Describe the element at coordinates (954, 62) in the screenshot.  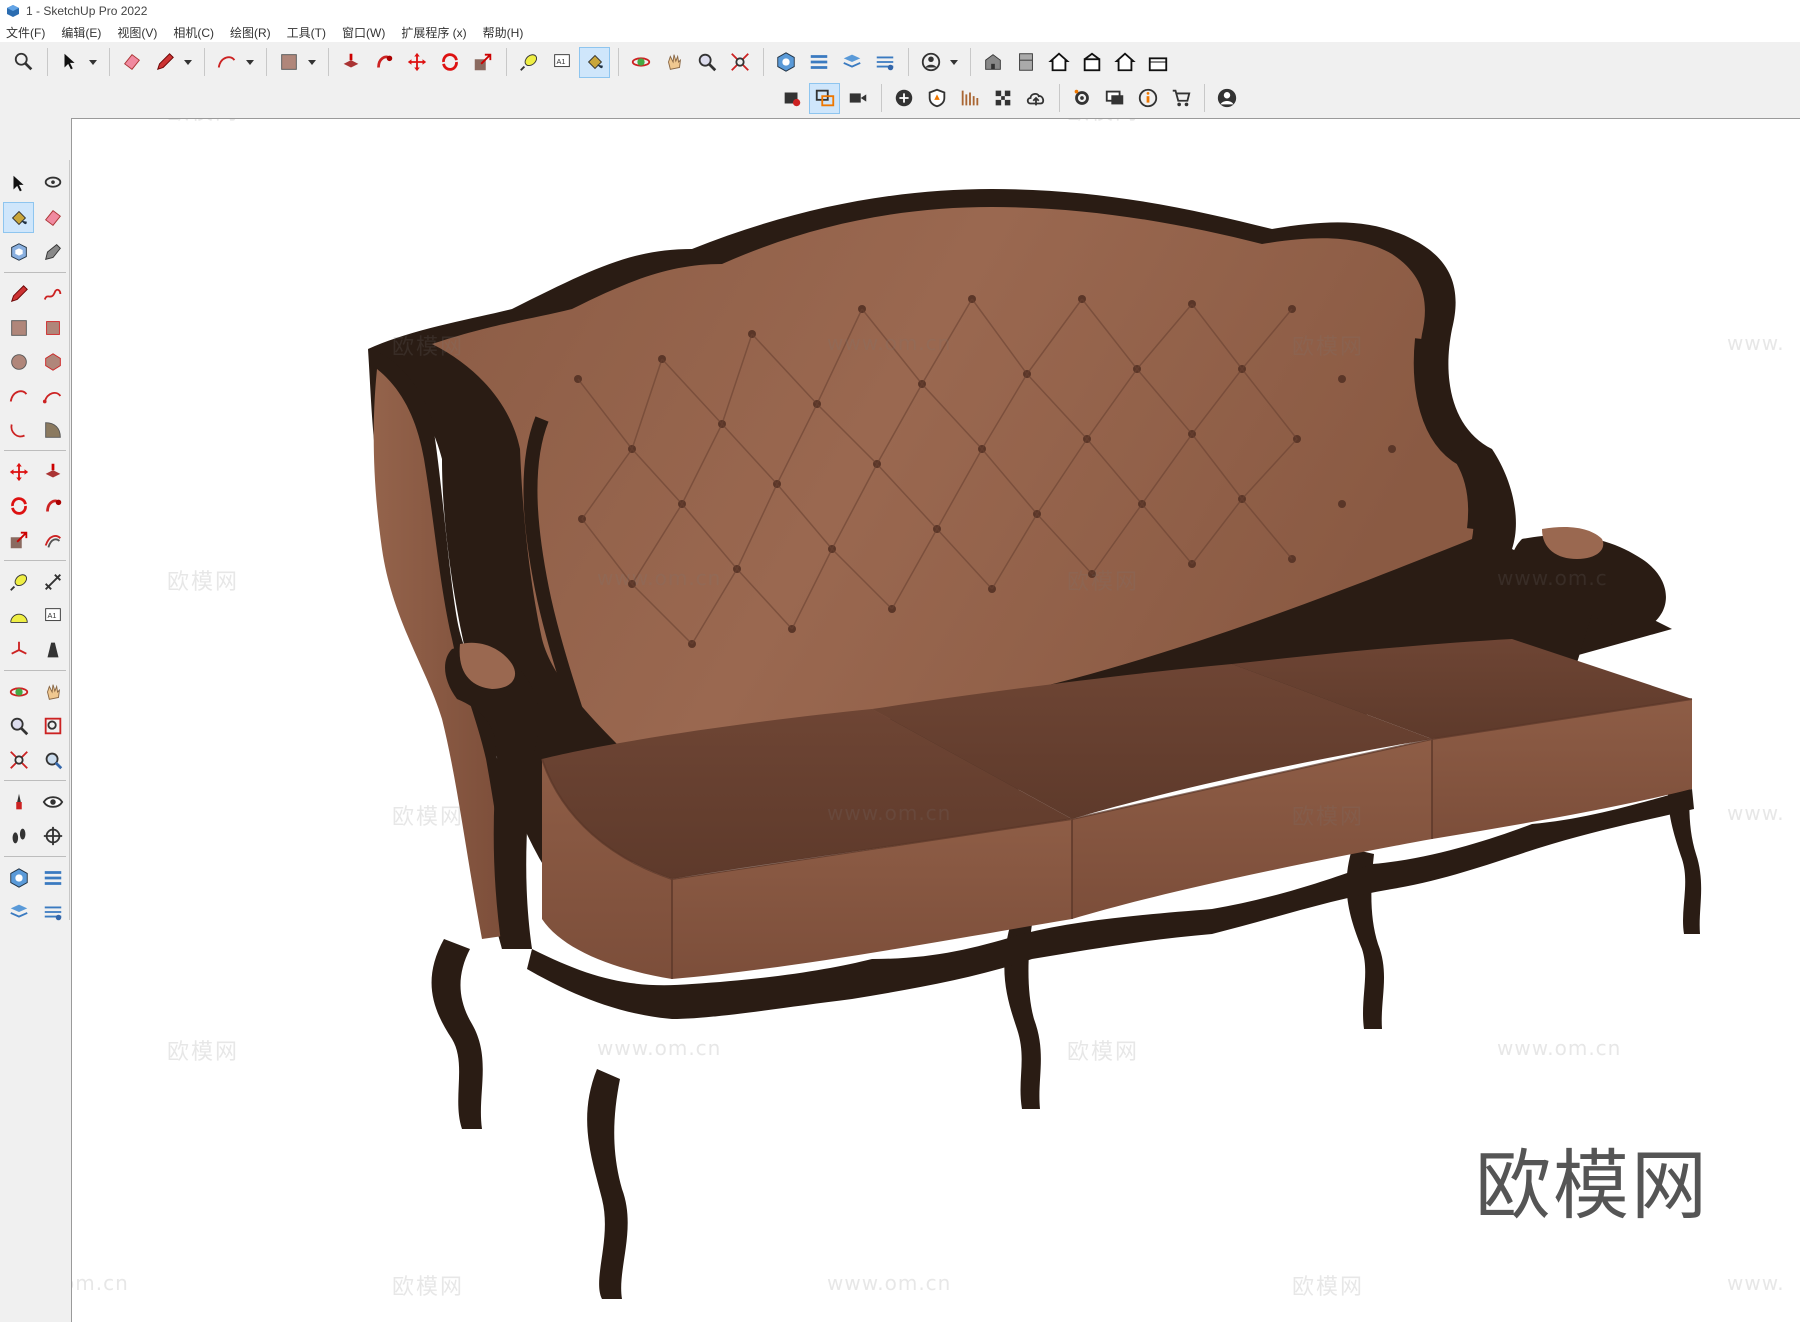
I see `account-tool-dropdown` at that location.